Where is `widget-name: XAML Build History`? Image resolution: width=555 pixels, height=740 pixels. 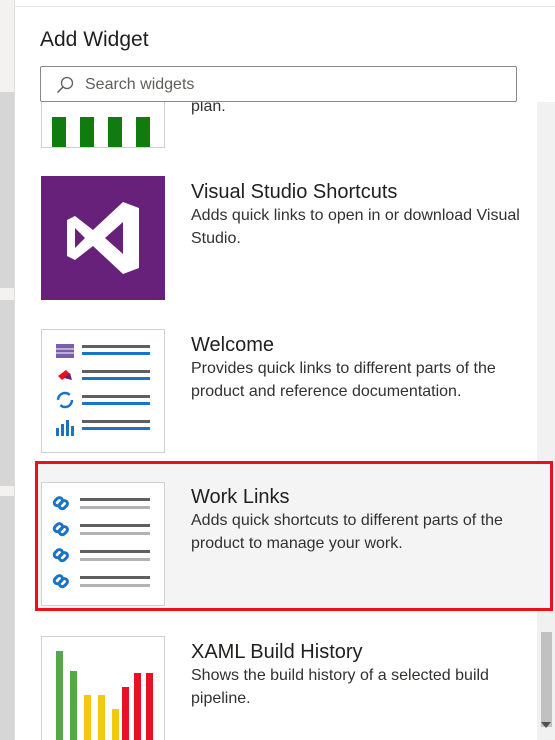
widget-name: XAML Build History is located at coordinates (277, 652).